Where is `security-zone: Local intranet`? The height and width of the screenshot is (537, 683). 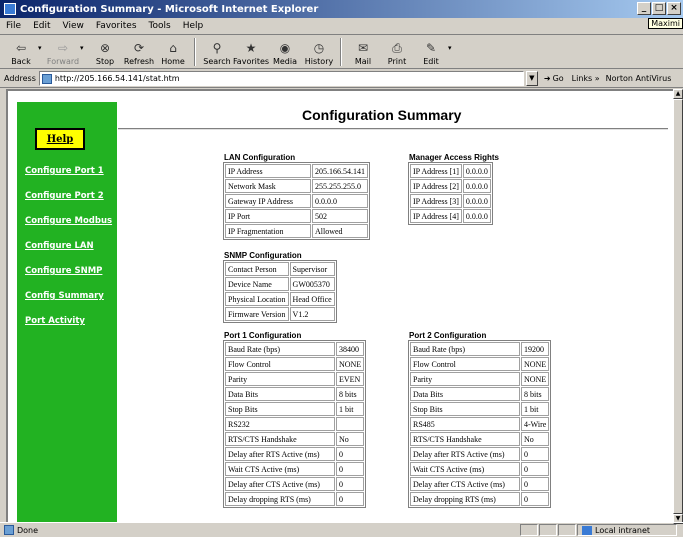 security-zone: Local intranet is located at coordinates (627, 530).